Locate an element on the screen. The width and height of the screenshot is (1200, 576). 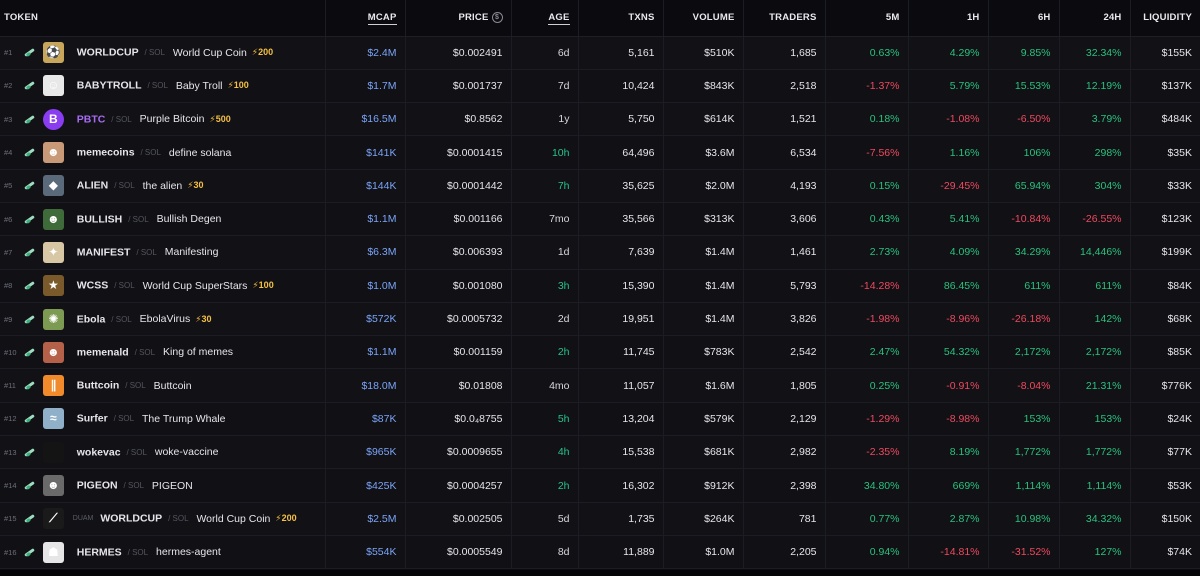
column-header-token: TOKEN is located at coordinates (162, 18).